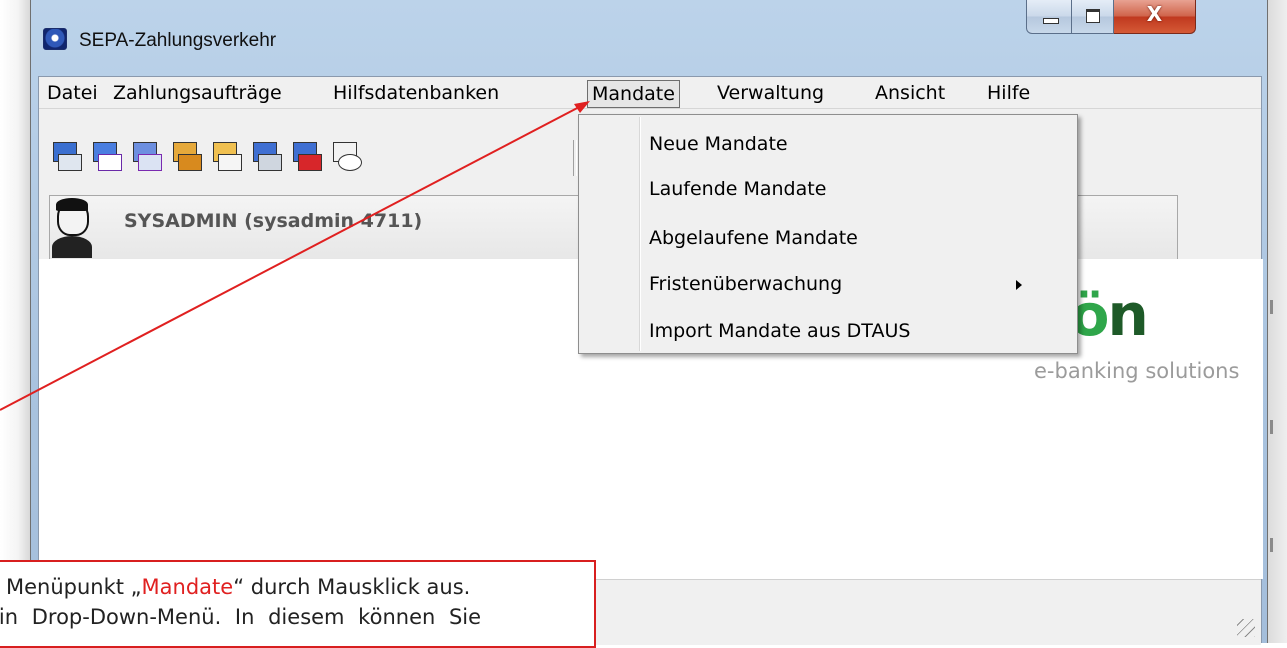 The image size is (1287, 648). What do you see at coordinates (737, 189) in the screenshot?
I see `menu-item-laufende-mandate: Laufende Mandate` at bounding box center [737, 189].